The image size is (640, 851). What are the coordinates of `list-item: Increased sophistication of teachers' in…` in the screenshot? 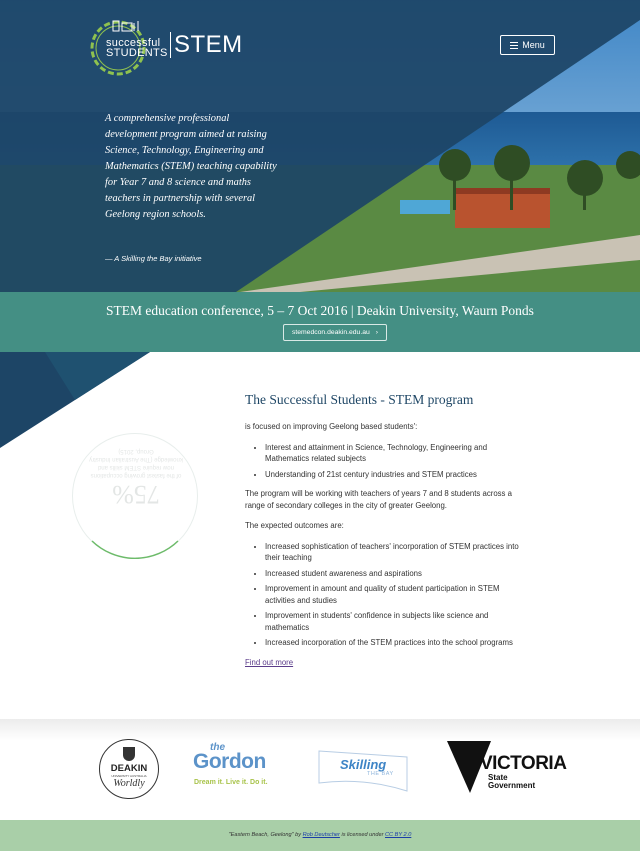 It's located at (392, 552).